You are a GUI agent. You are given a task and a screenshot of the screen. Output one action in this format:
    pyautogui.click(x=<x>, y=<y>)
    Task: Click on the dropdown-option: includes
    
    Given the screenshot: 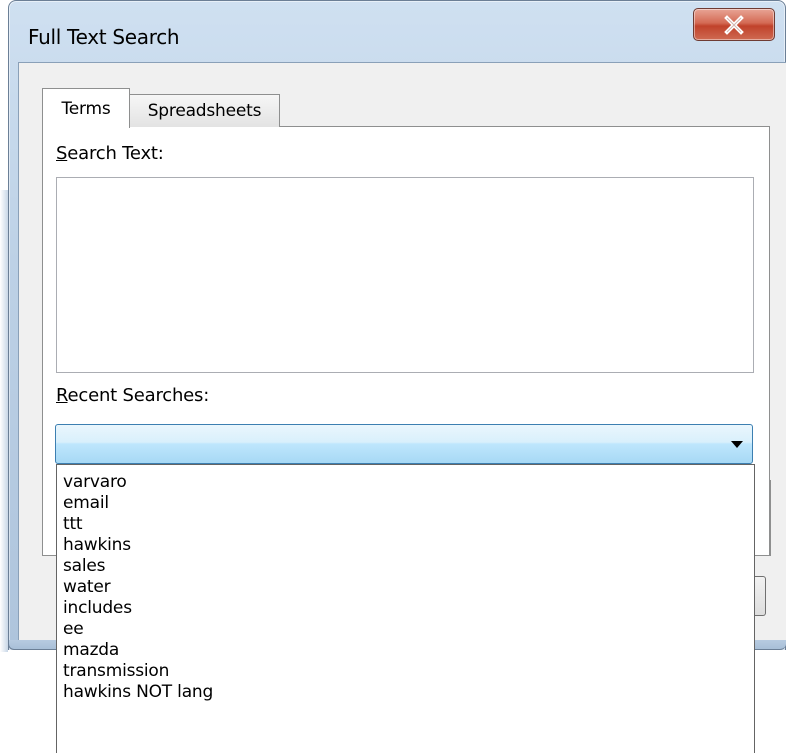 What is the action you would take?
    pyautogui.click(x=97, y=608)
    